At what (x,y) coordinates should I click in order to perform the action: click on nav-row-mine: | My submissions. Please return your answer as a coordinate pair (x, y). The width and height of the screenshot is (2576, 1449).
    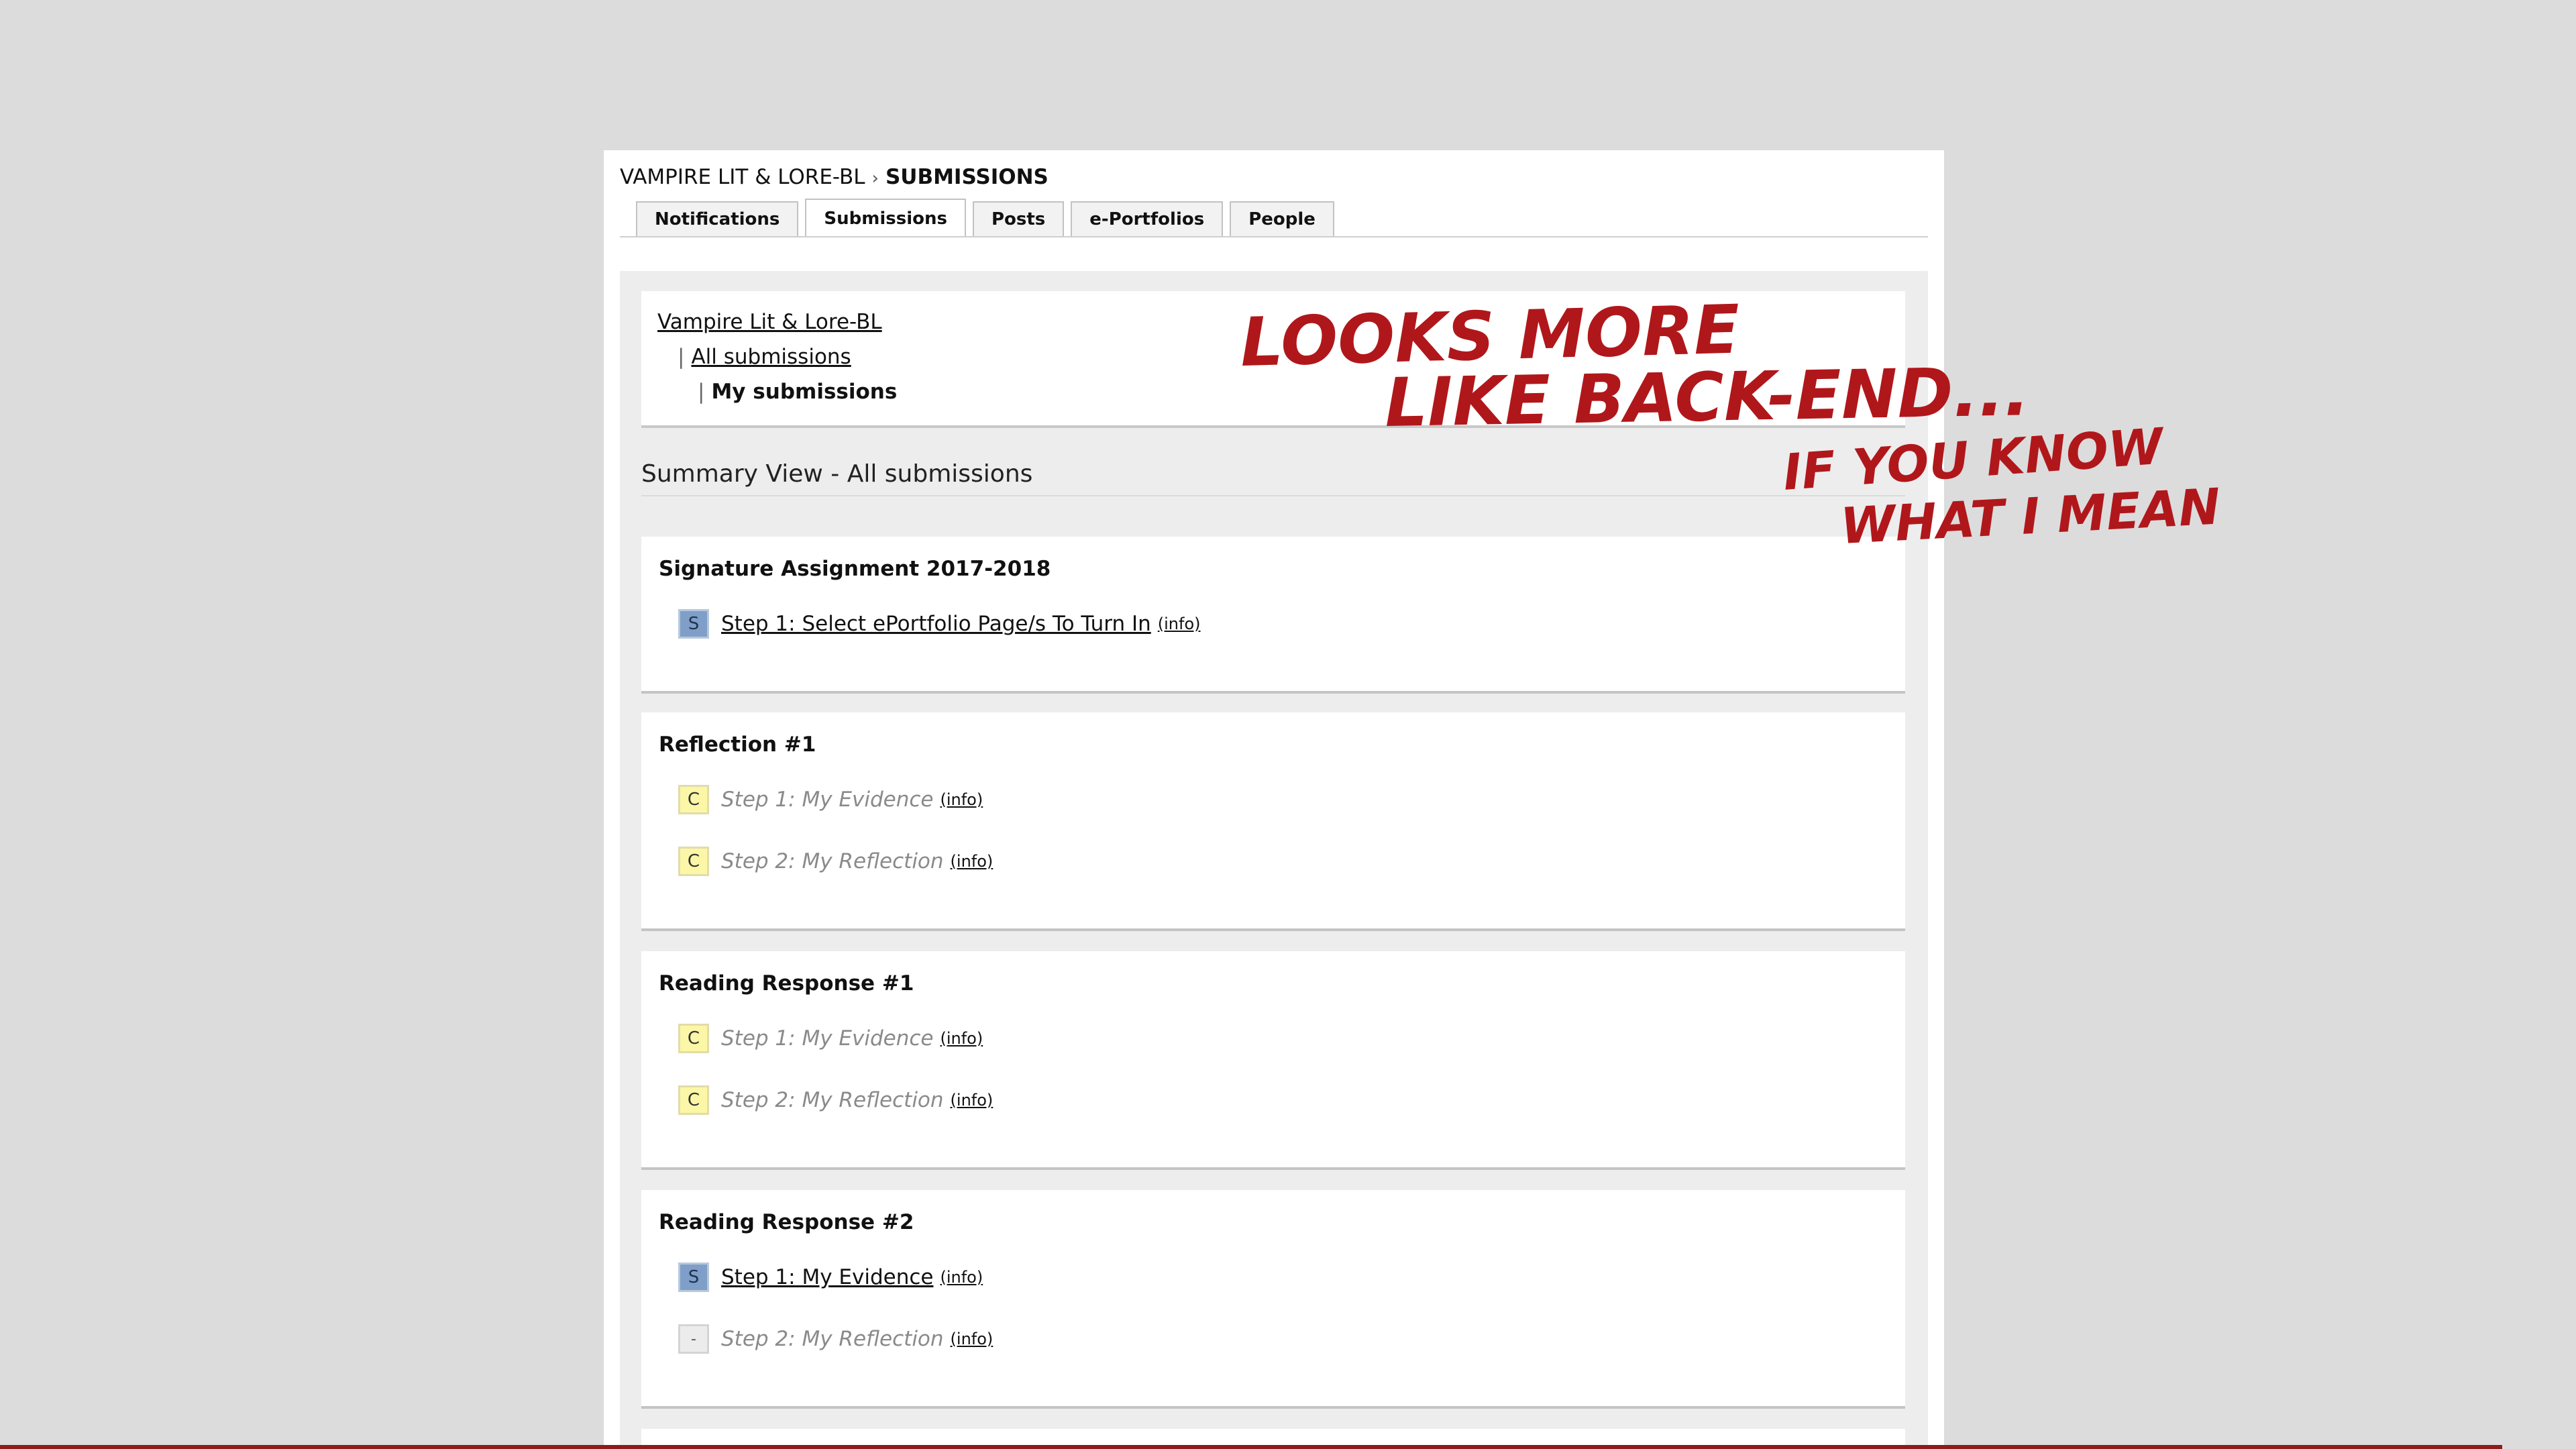
    Looking at the image, I should click on (797, 392).